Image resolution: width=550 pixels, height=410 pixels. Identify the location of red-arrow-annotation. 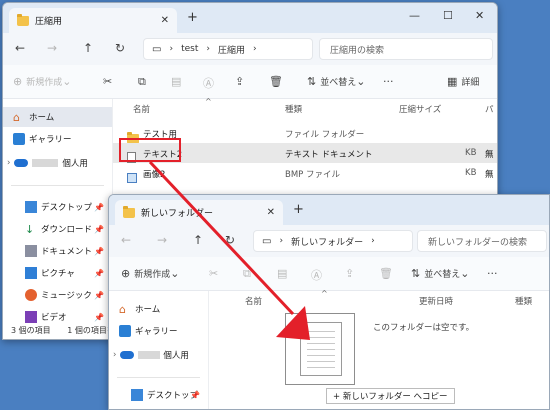
(229, 250).